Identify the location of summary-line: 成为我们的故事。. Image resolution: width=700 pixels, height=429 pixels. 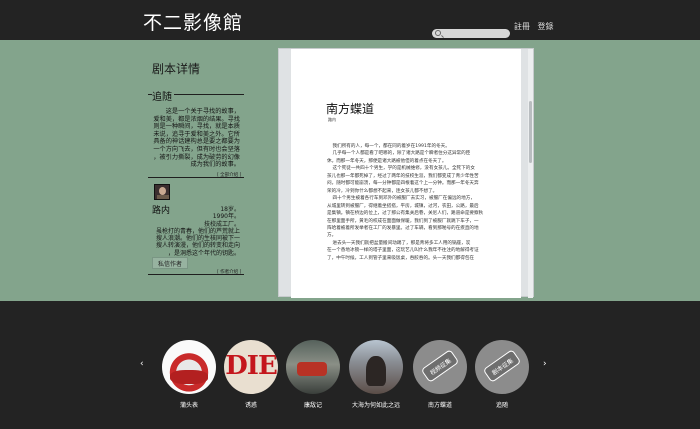
(215, 165).